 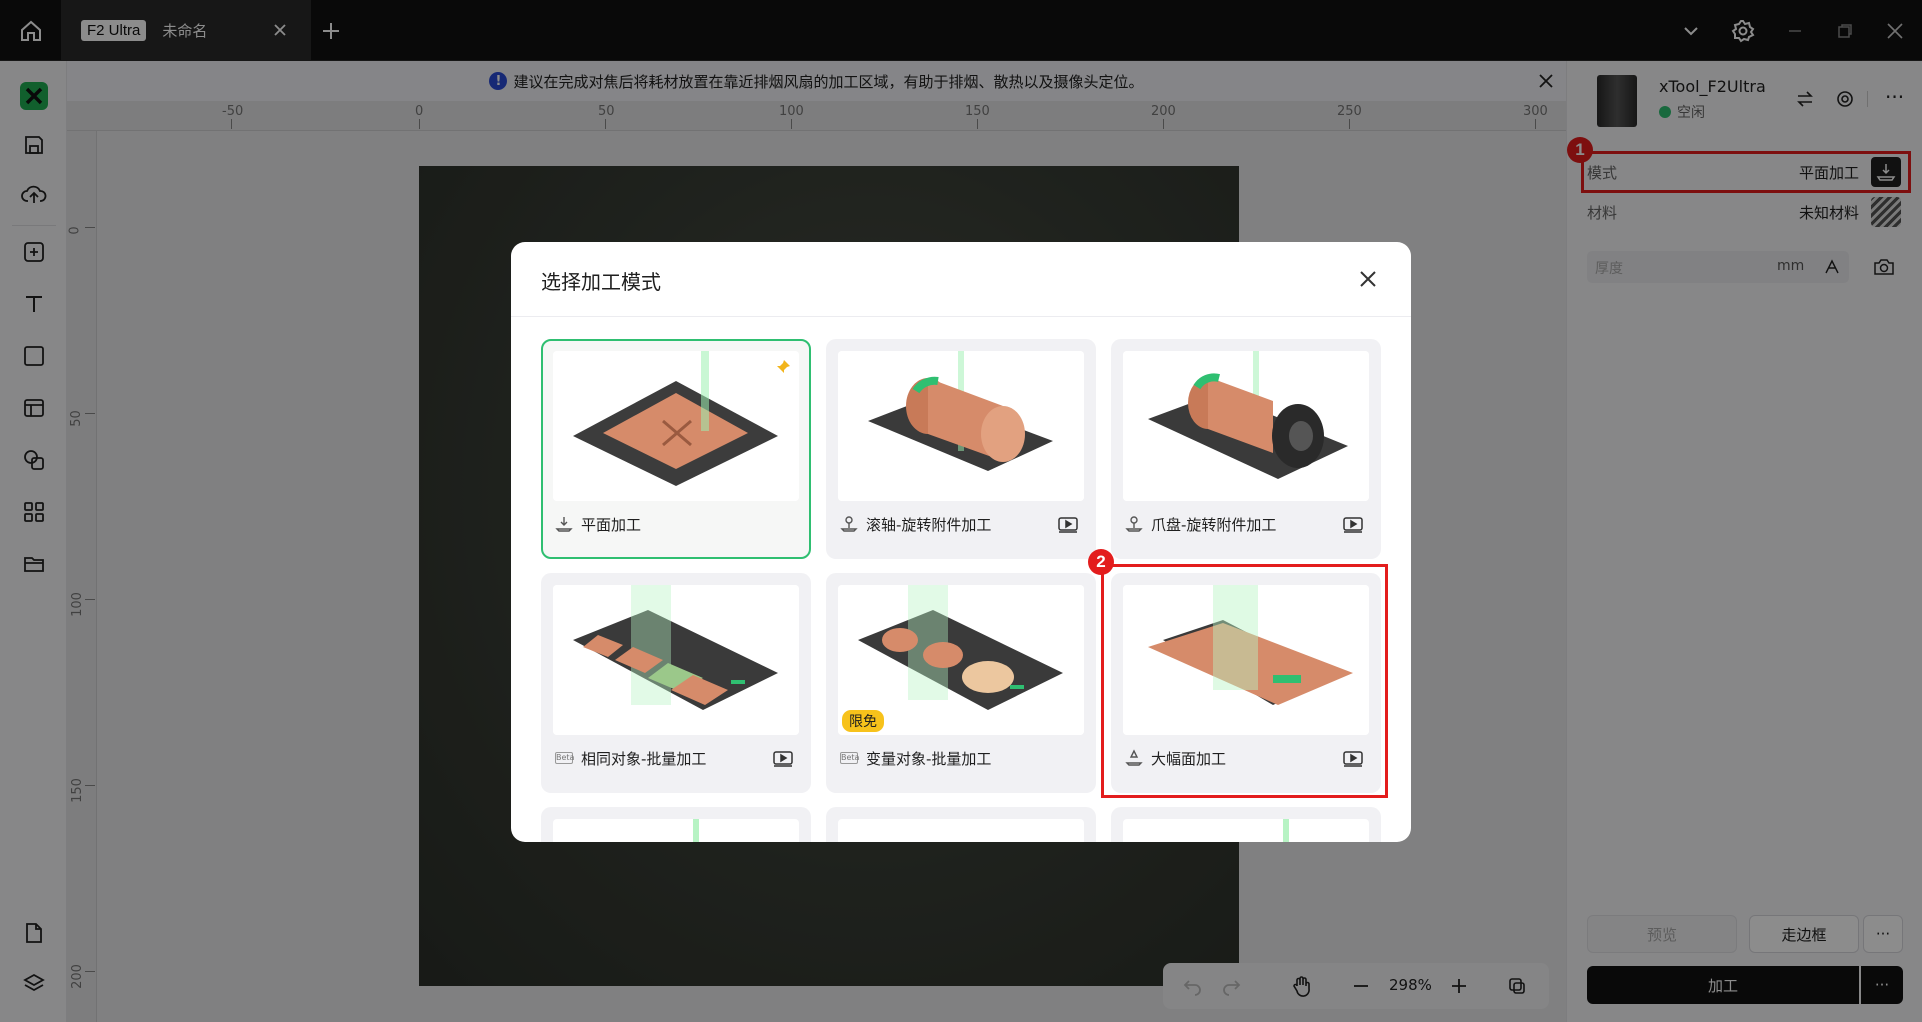 I want to click on mode-card-label: 相同对象-批量加工, so click(x=644, y=759).